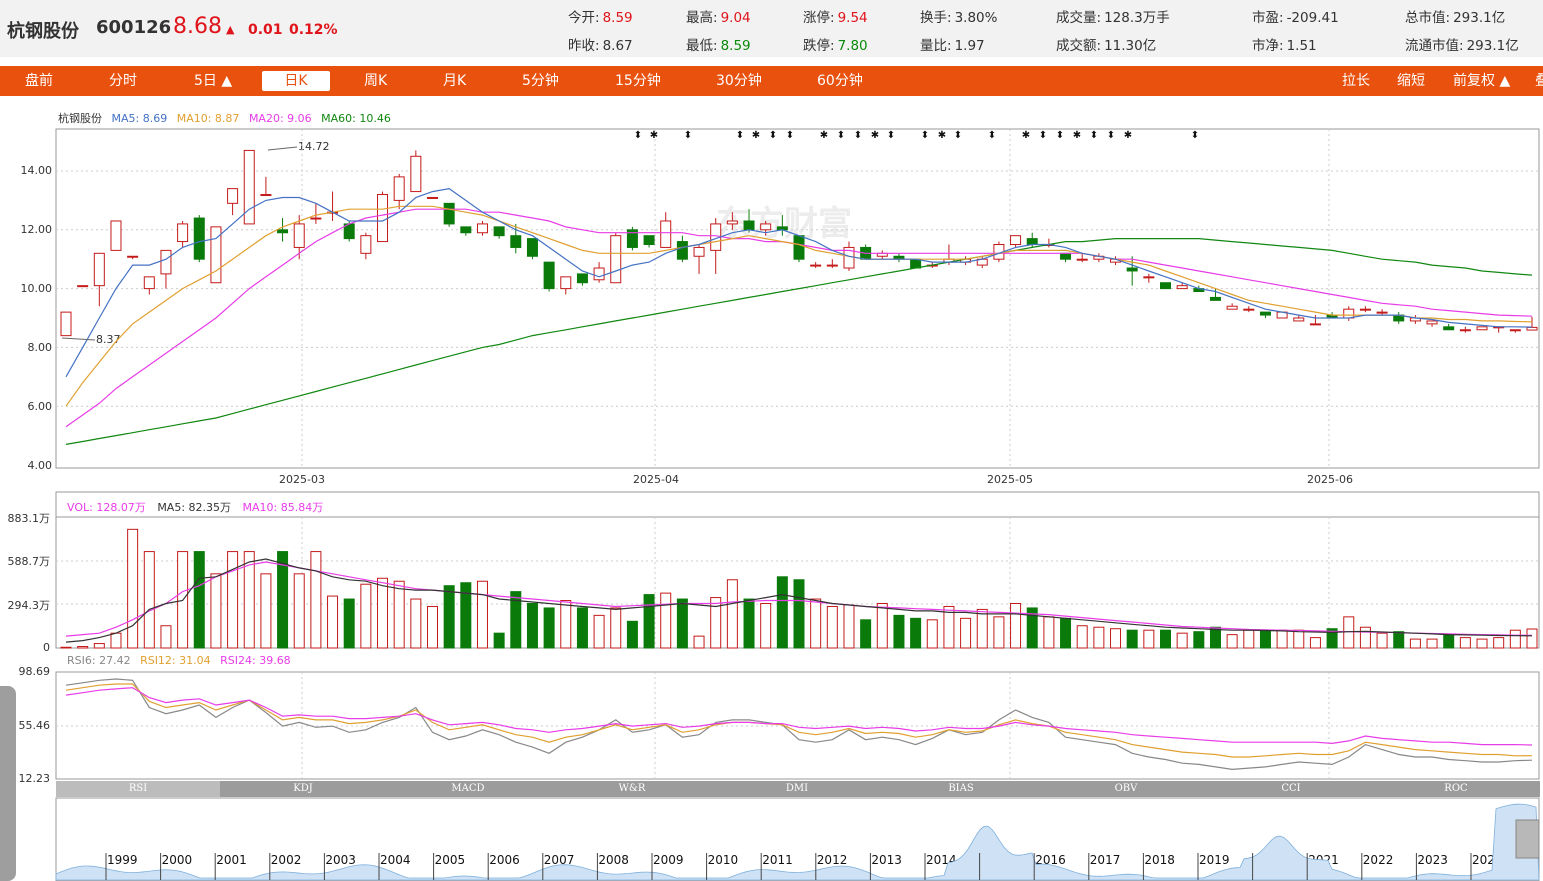  I want to click on rsi12-line, so click(799, 720).